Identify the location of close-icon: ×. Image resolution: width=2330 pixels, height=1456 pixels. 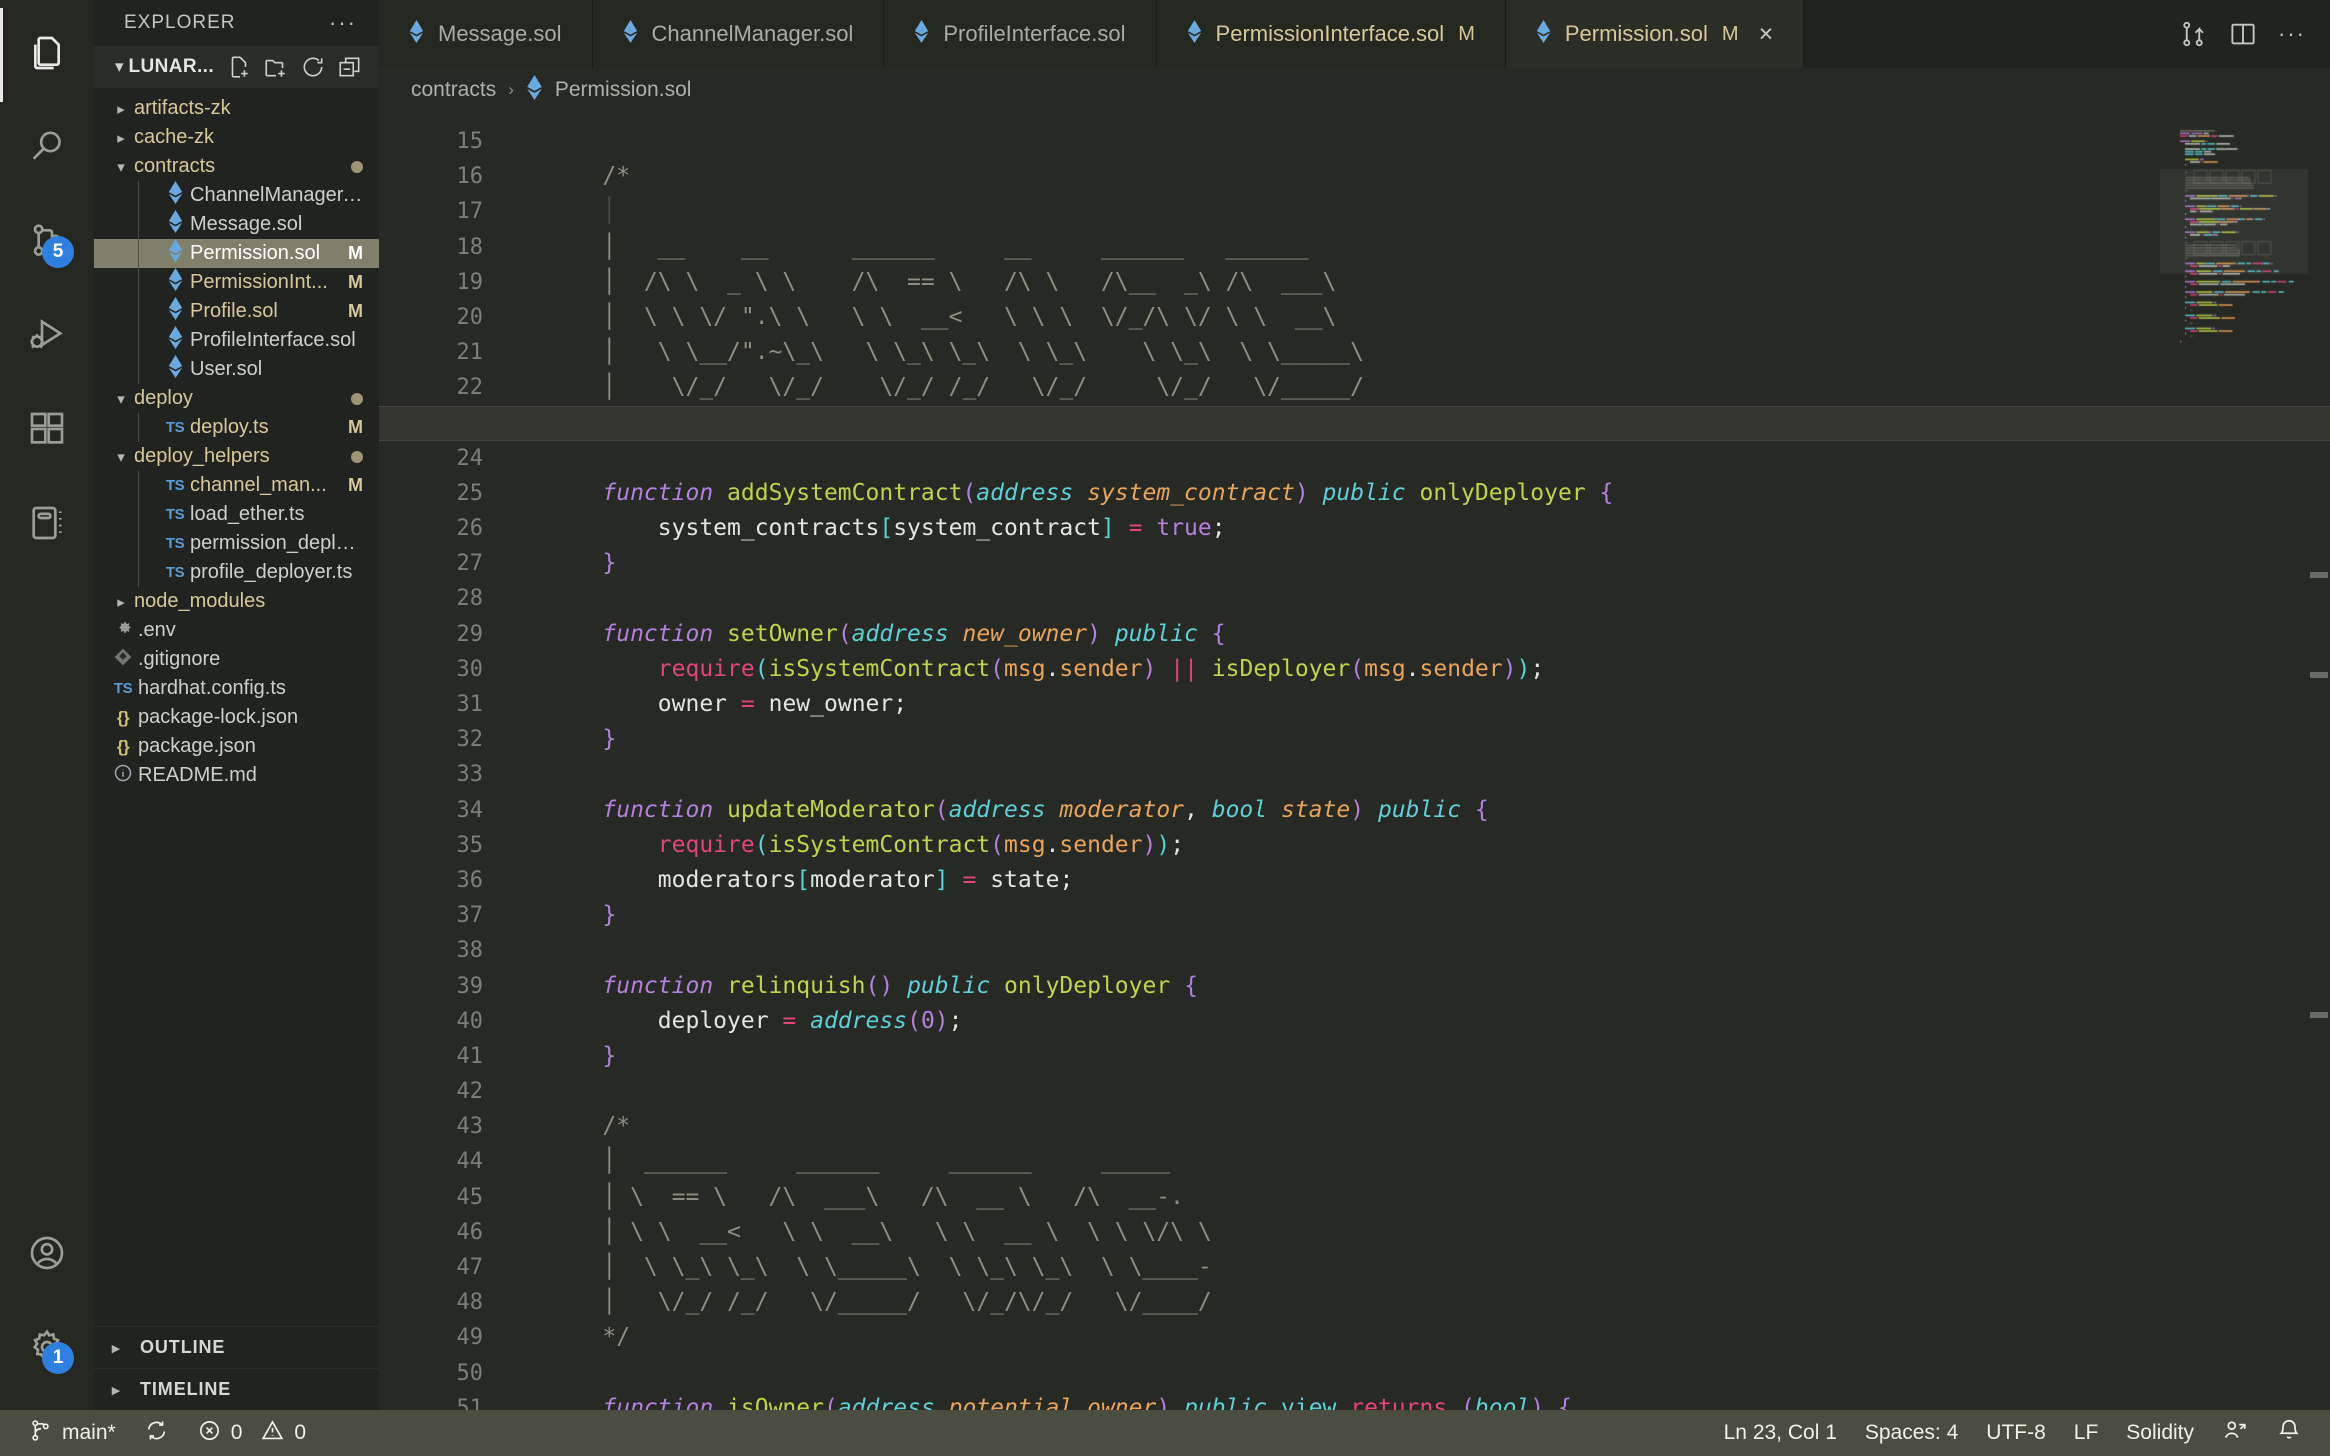
(1766, 34).